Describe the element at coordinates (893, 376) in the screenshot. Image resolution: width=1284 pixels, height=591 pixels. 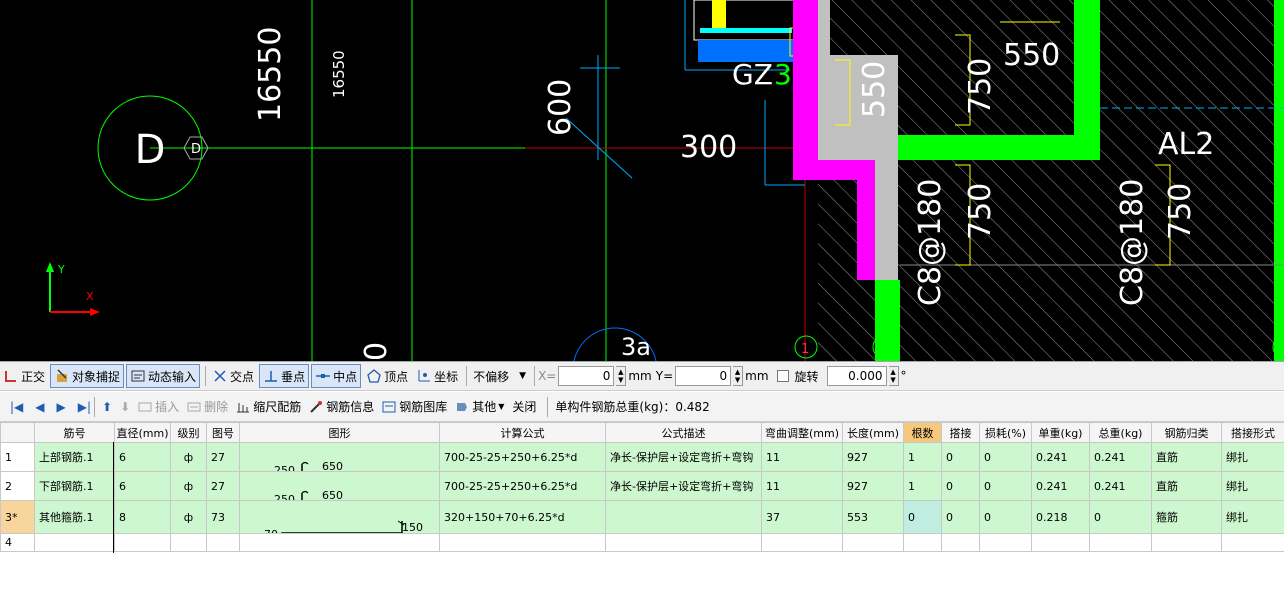
I see `rotate-spinner: ▲ ▼` at that location.